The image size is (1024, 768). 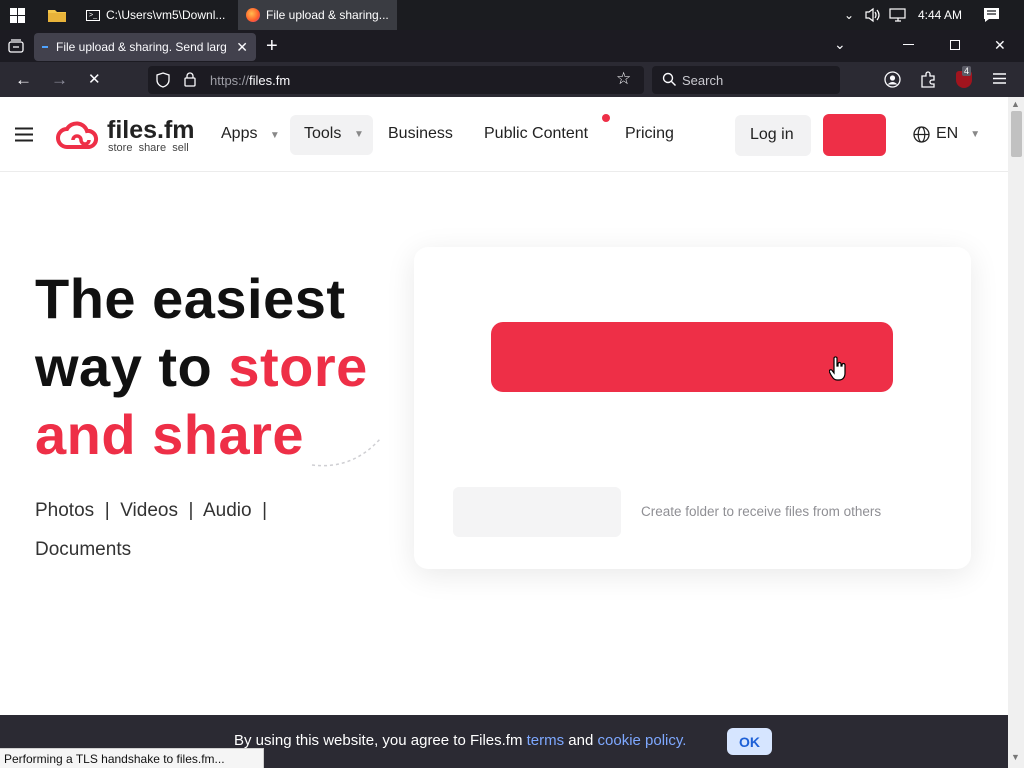 What do you see at coordinates (606, 118) in the screenshot?
I see `new-content-dot` at bounding box center [606, 118].